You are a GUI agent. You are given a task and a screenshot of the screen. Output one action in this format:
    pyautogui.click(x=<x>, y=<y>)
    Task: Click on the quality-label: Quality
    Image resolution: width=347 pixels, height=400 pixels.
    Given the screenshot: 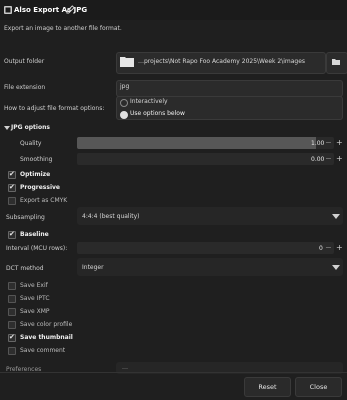 What is the action you would take?
    pyautogui.click(x=31, y=143)
    